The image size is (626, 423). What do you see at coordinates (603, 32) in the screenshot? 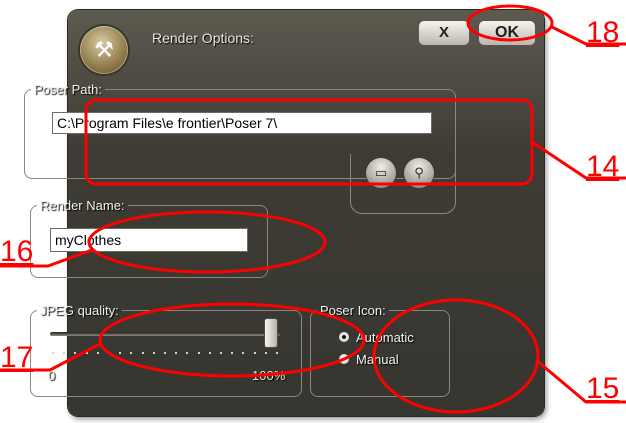
I see `callout-number-18: 18` at bounding box center [603, 32].